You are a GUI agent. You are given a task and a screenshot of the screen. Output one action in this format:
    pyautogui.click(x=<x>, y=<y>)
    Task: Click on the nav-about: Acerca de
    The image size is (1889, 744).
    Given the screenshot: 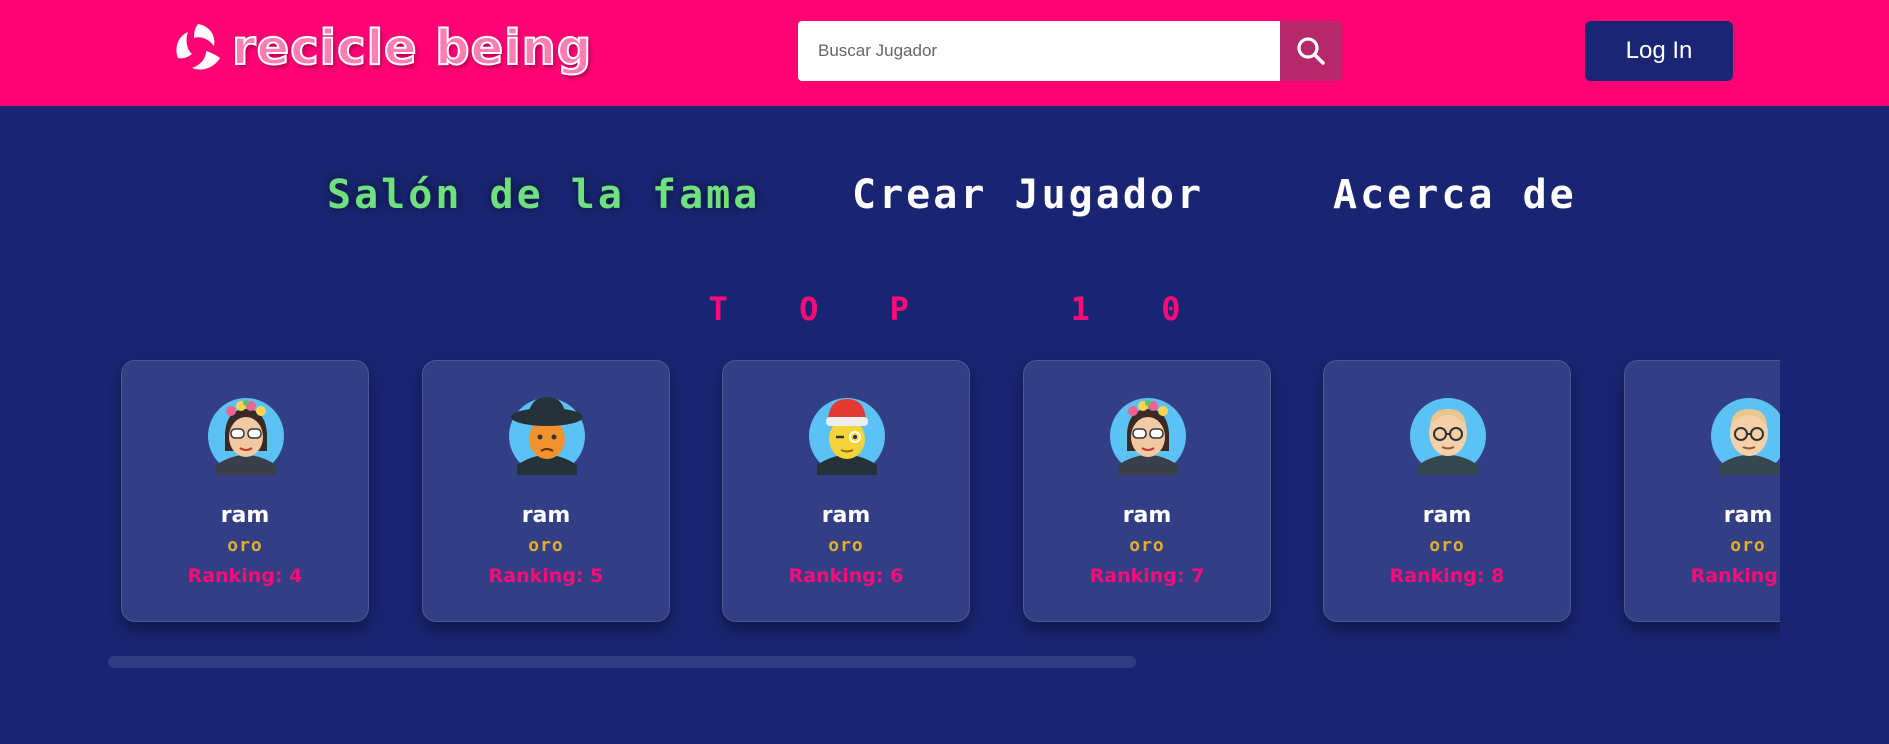 What is the action you would take?
    pyautogui.click(x=1455, y=195)
    